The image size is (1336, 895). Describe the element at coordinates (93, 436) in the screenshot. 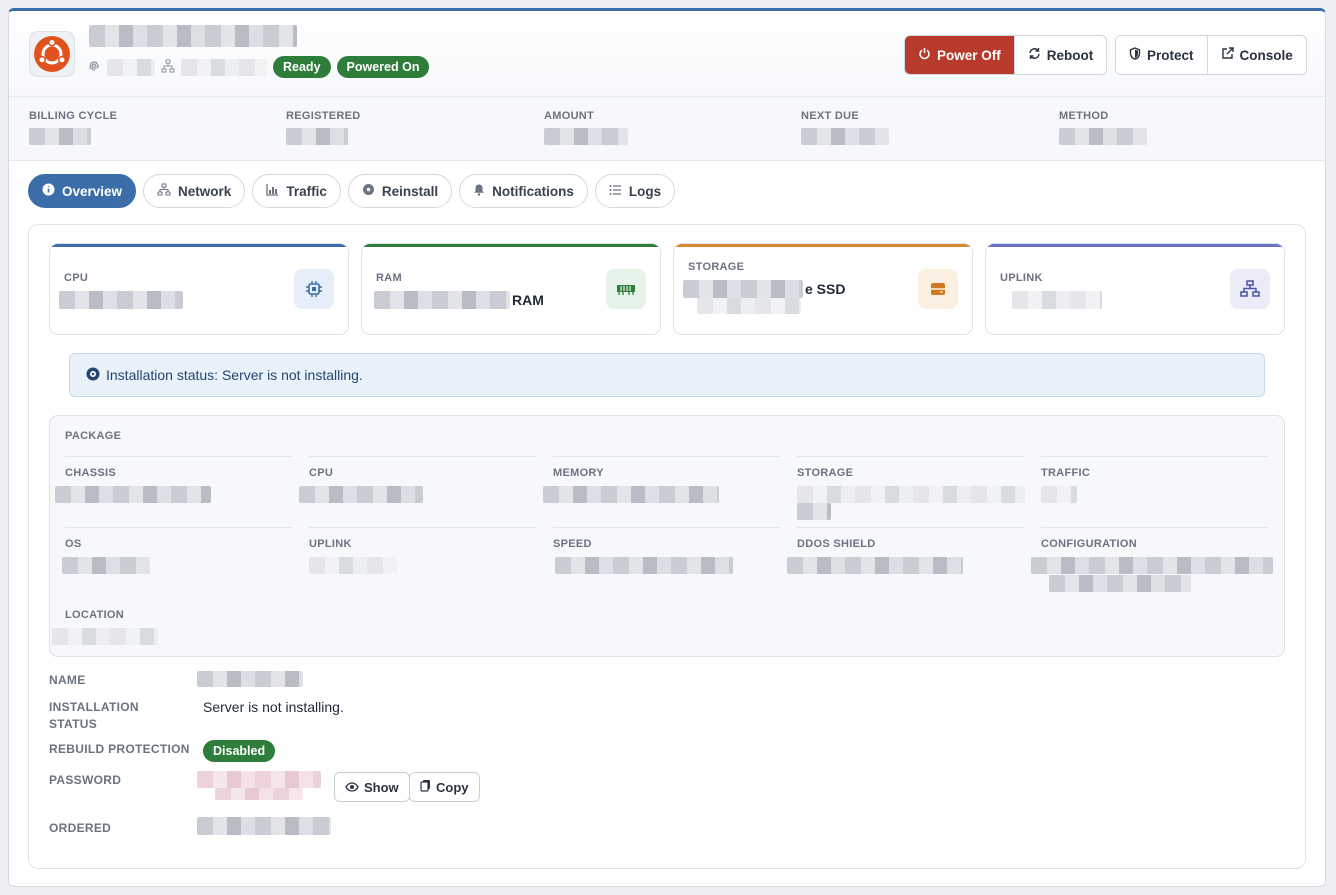

I see `package-title: PACKAGE` at that location.